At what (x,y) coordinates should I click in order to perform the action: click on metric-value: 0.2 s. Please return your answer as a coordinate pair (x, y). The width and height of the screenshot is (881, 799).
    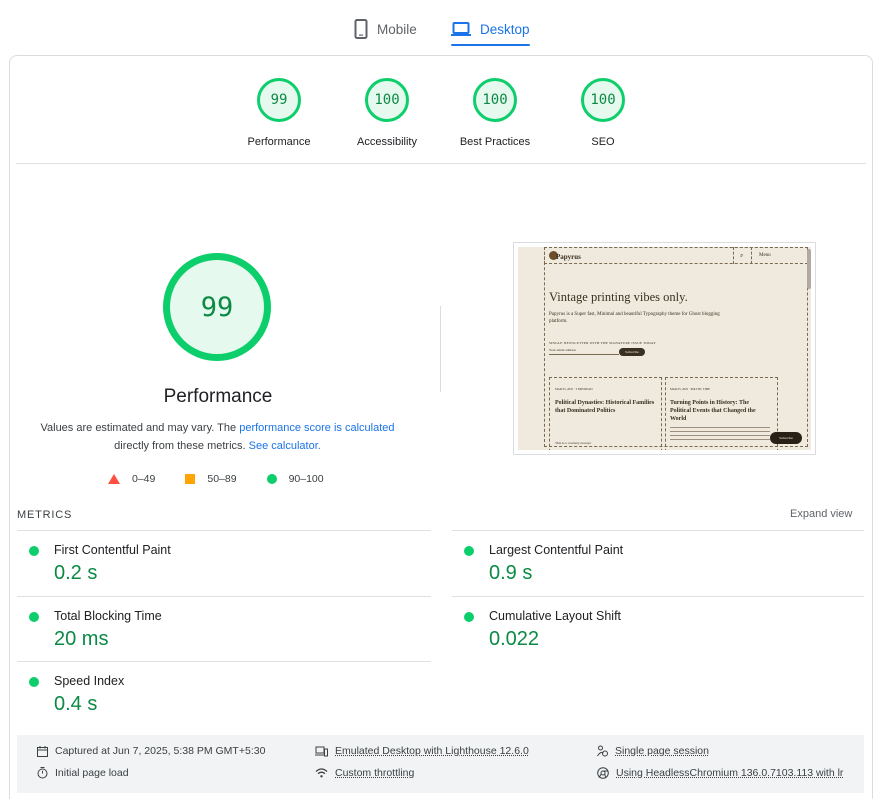
    Looking at the image, I should click on (76, 573).